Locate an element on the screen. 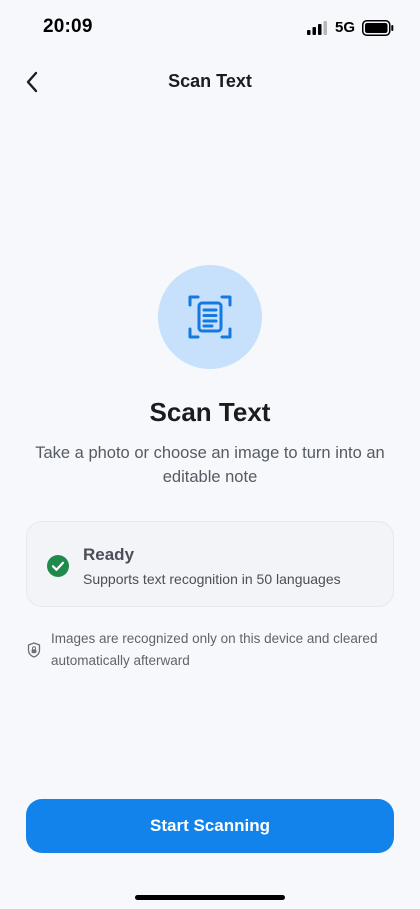  start-scanning-button: Start Scanning is located at coordinates (210, 826).